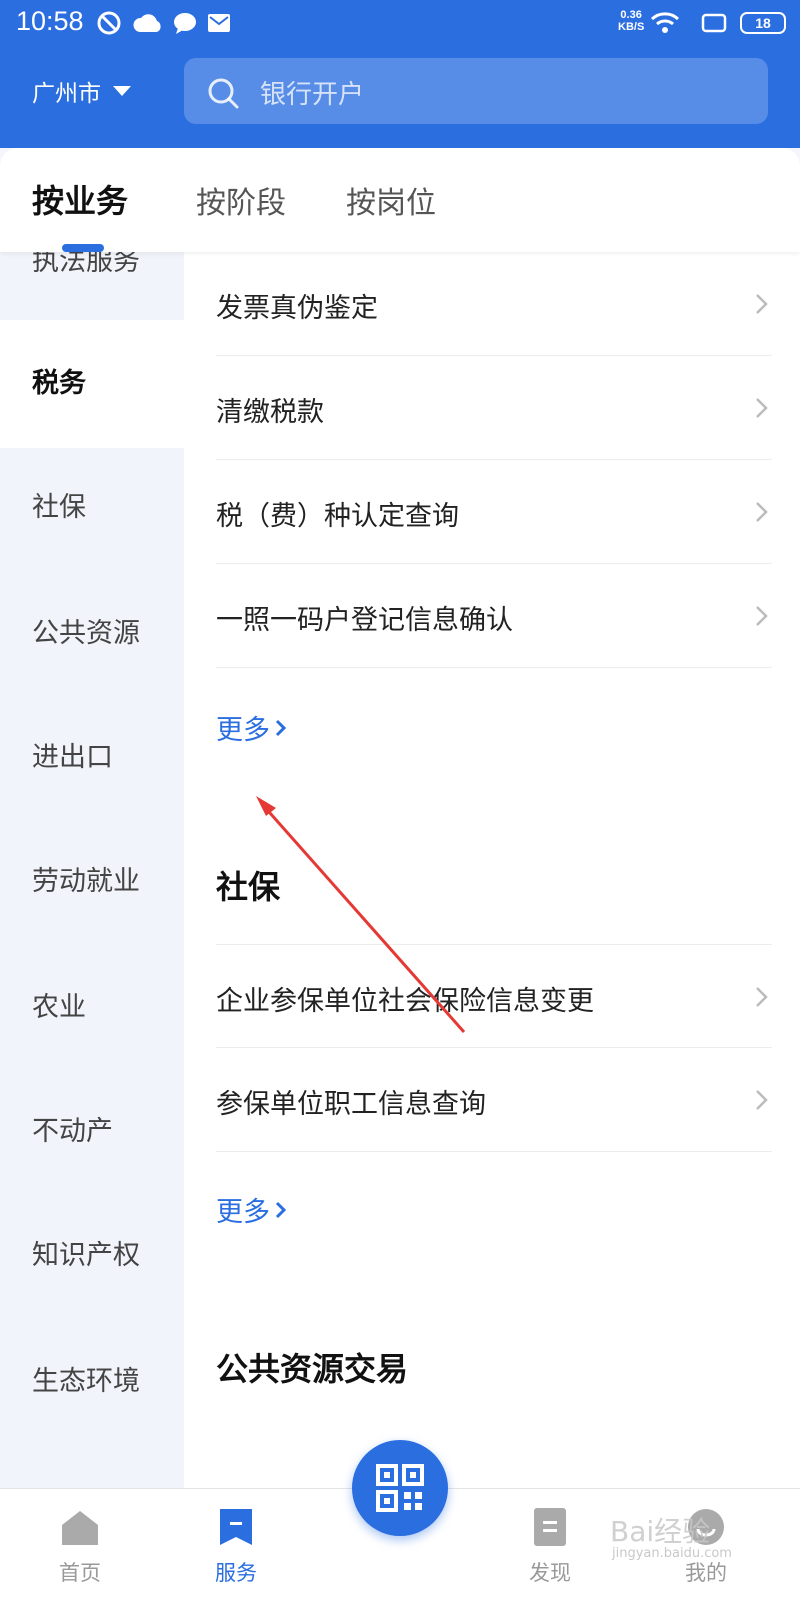  What do you see at coordinates (185, 23) in the screenshot?
I see `chat-icon` at bounding box center [185, 23].